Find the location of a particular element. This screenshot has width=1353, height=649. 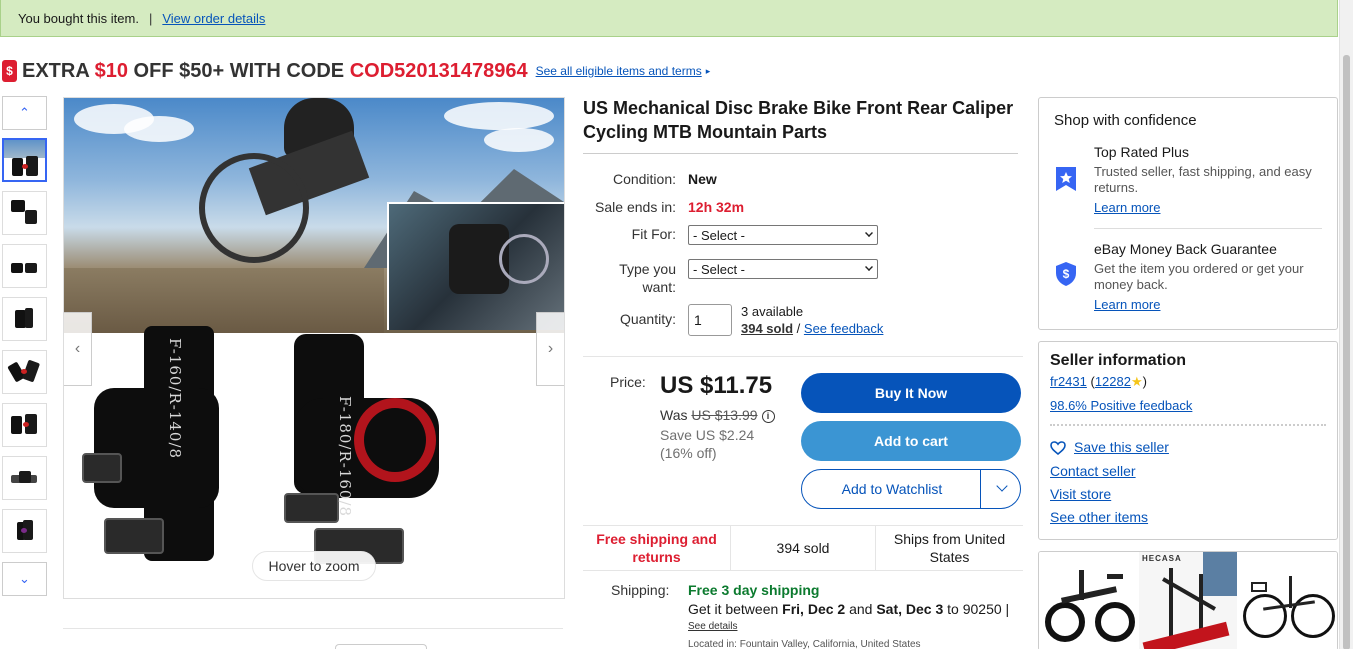

coupon-tag-icon: $ is located at coordinates (9, 71).